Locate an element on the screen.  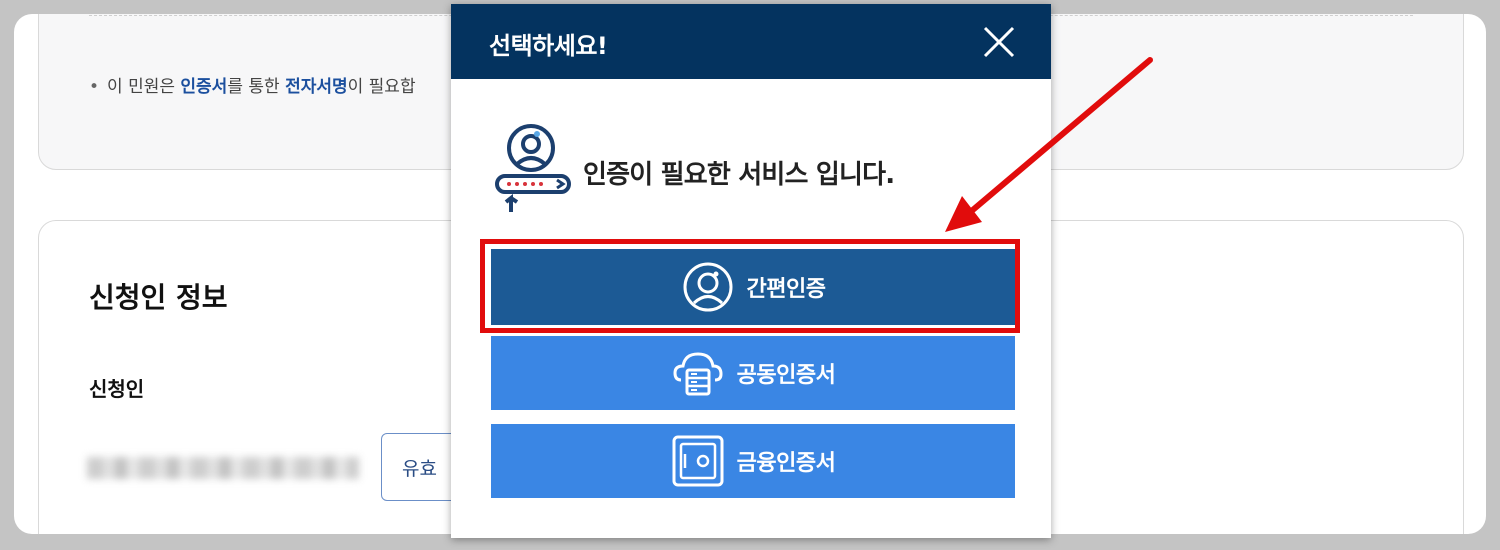
financial-certificate-label: 금융인증서 is located at coordinates (786, 463).